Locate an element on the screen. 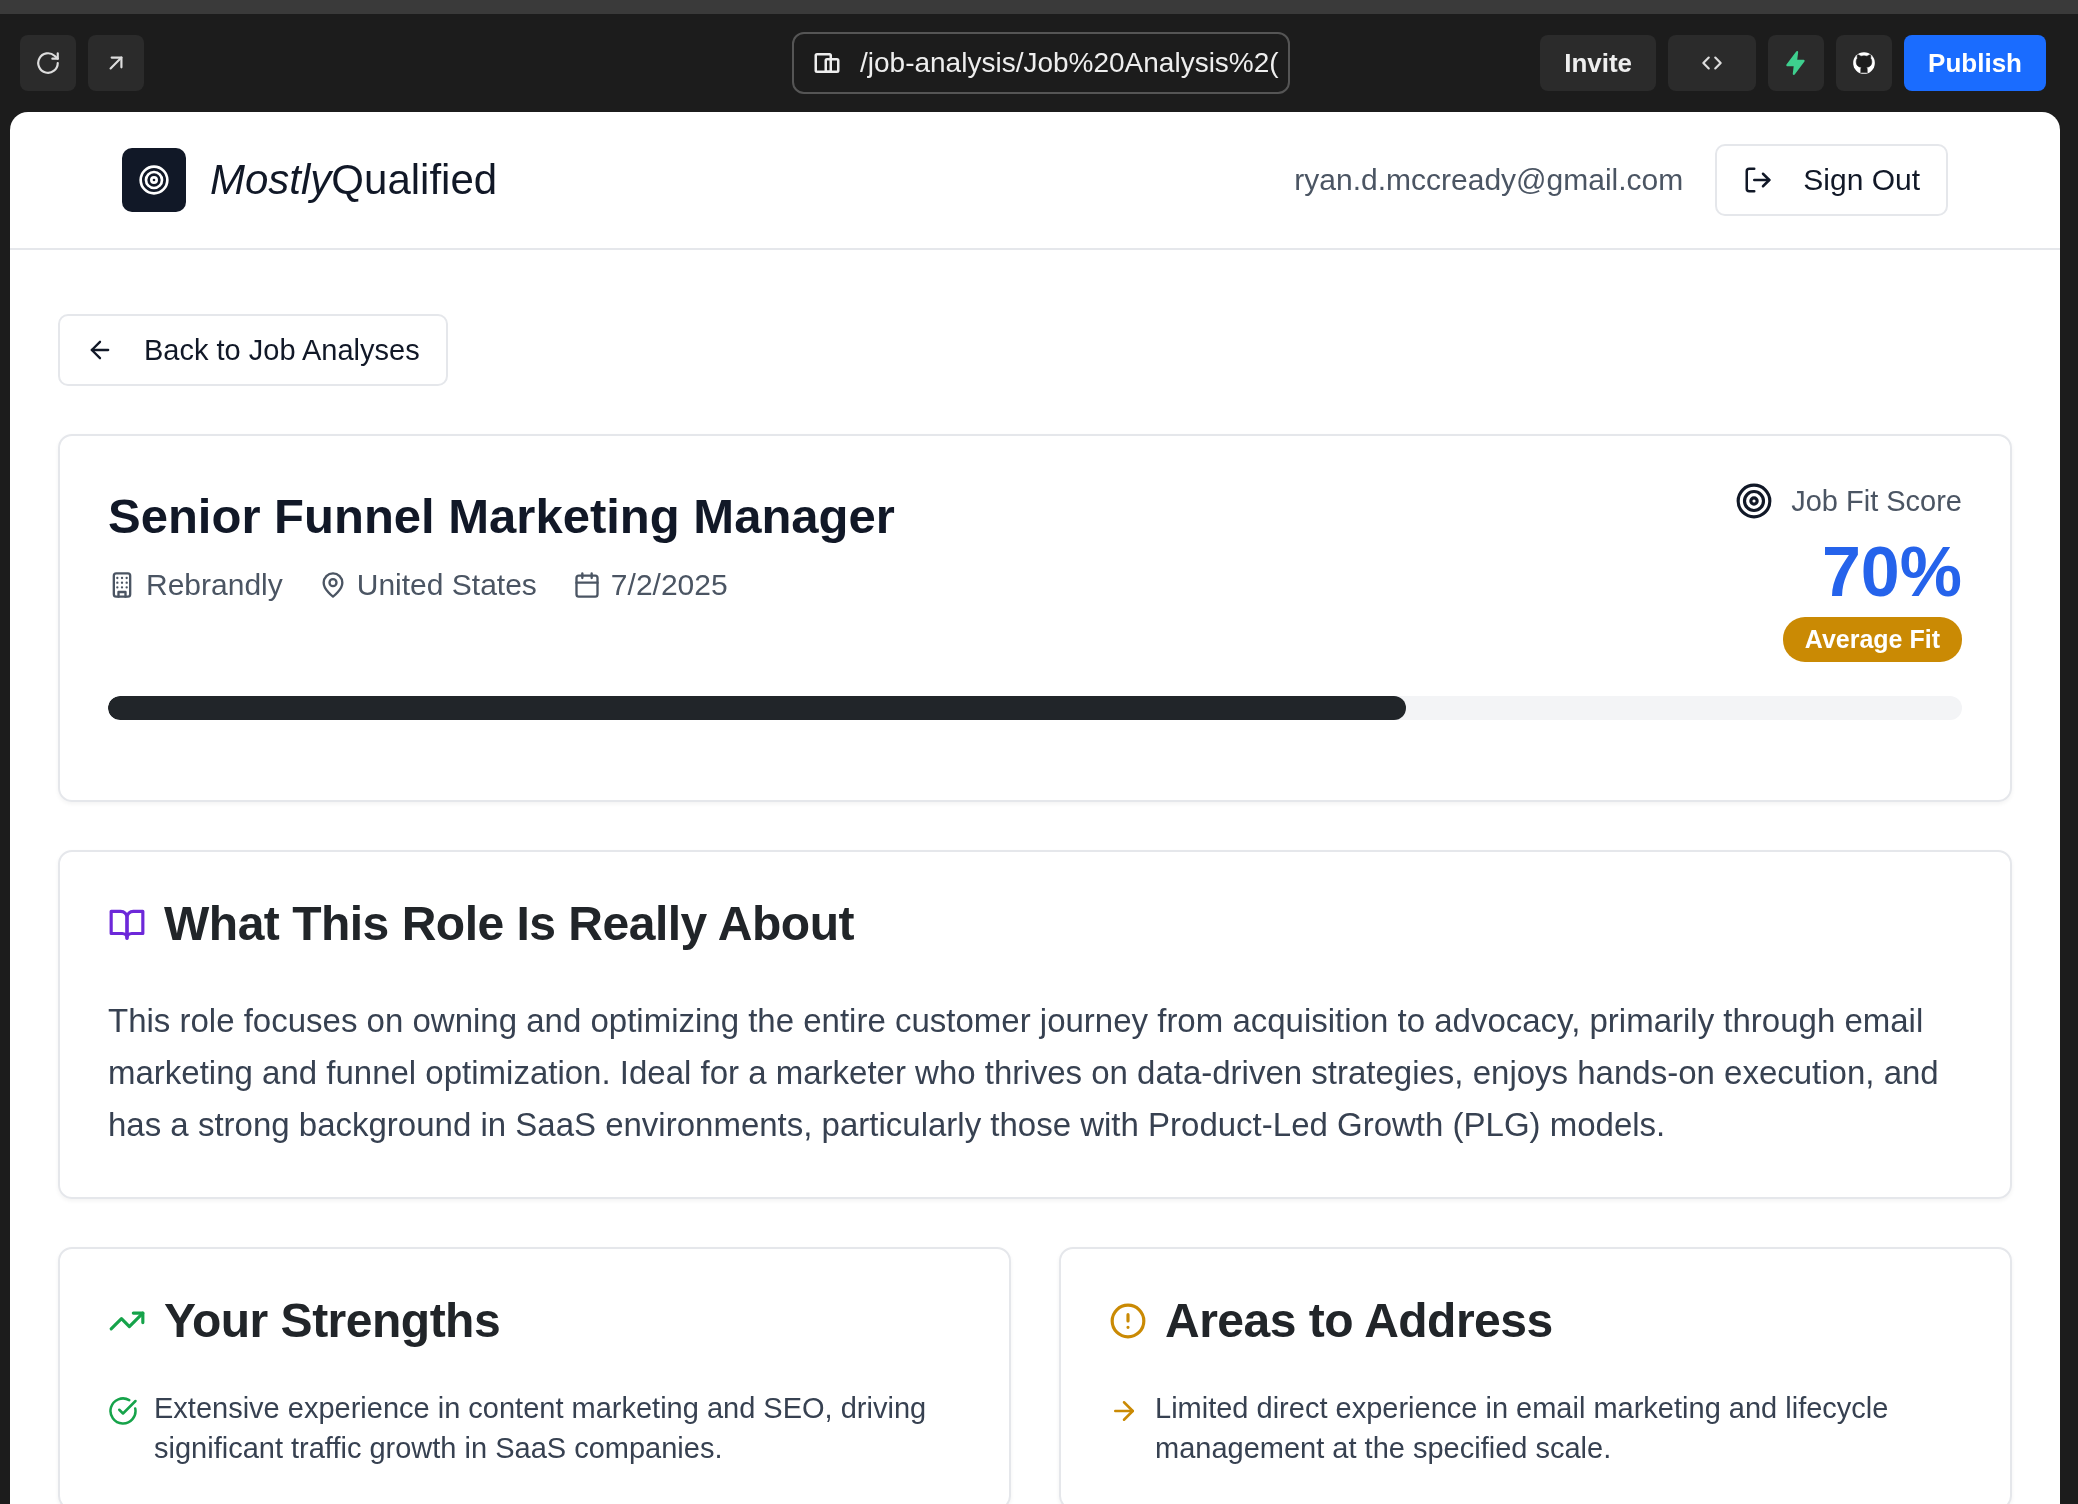 The image size is (2078, 1504). score-value: 70% is located at coordinates (1891, 572).